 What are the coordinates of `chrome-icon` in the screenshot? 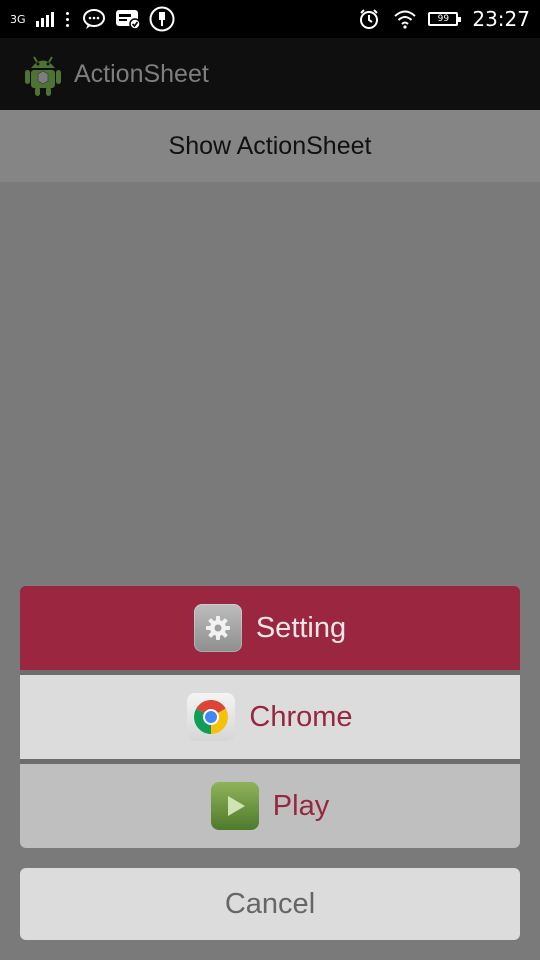 It's located at (211, 717).